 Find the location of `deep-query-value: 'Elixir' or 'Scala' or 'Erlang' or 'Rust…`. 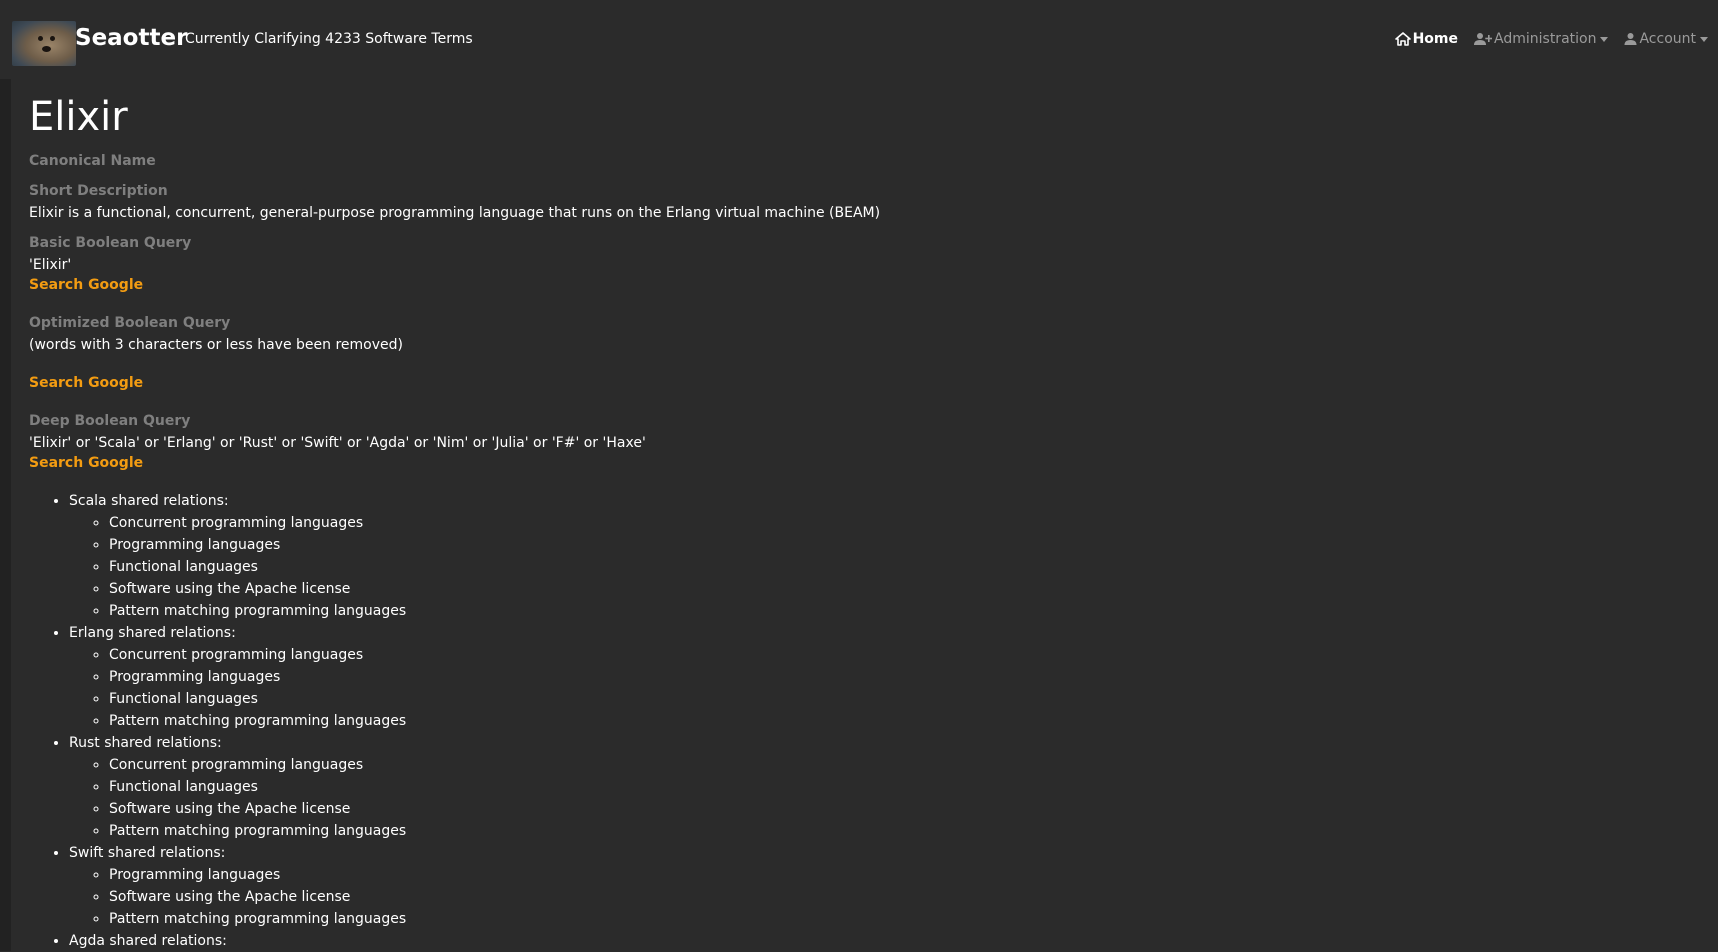

deep-query-value: 'Elixir' or 'Scala' or 'Erlang' or 'Rust… is located at coordinates (337, 443).